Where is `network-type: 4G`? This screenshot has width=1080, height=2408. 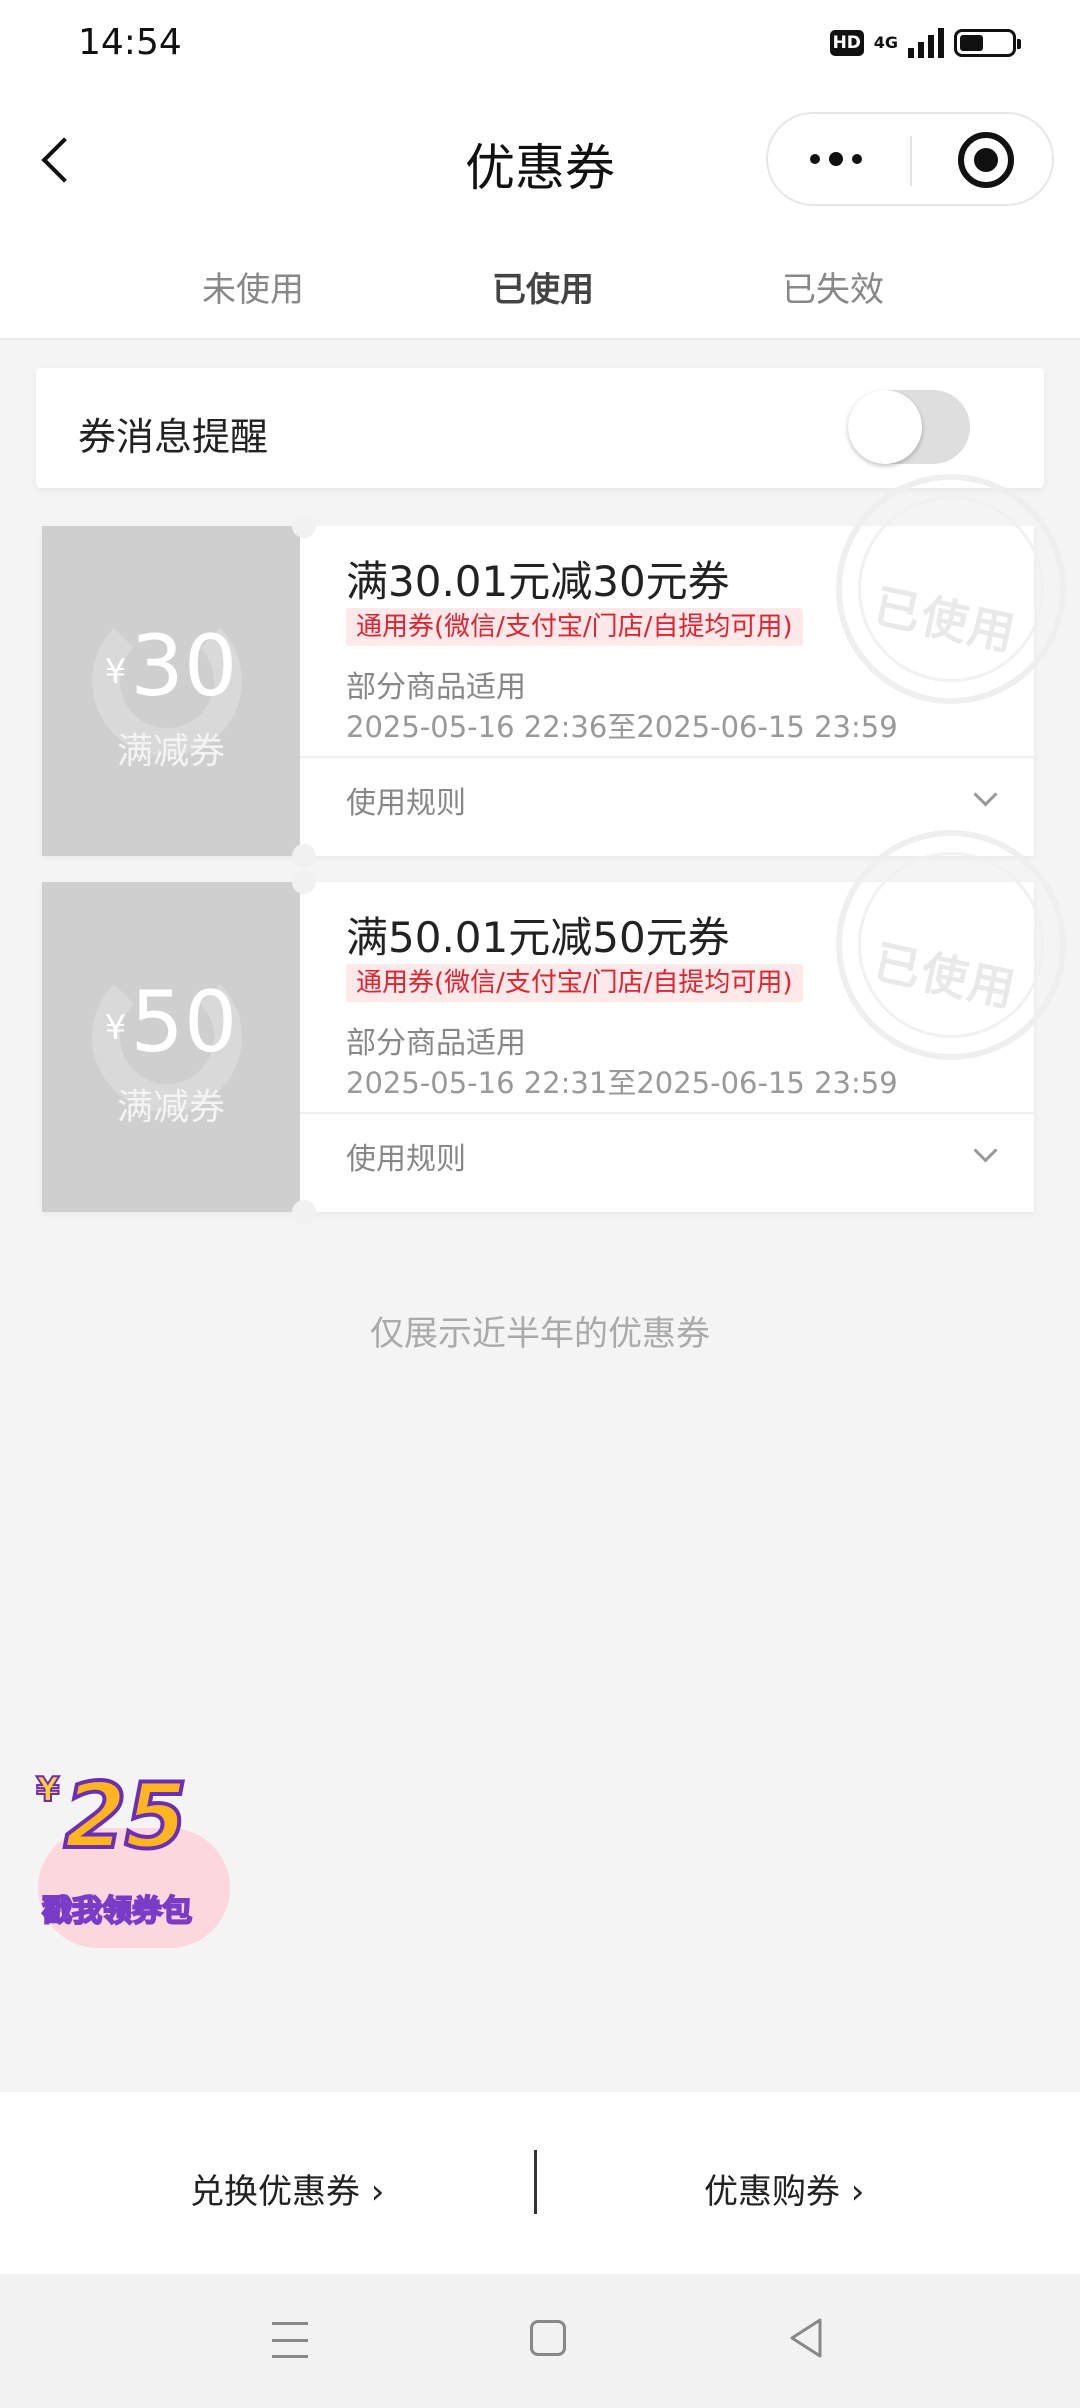 network-type: 4G is located at coordinates (885, 42).